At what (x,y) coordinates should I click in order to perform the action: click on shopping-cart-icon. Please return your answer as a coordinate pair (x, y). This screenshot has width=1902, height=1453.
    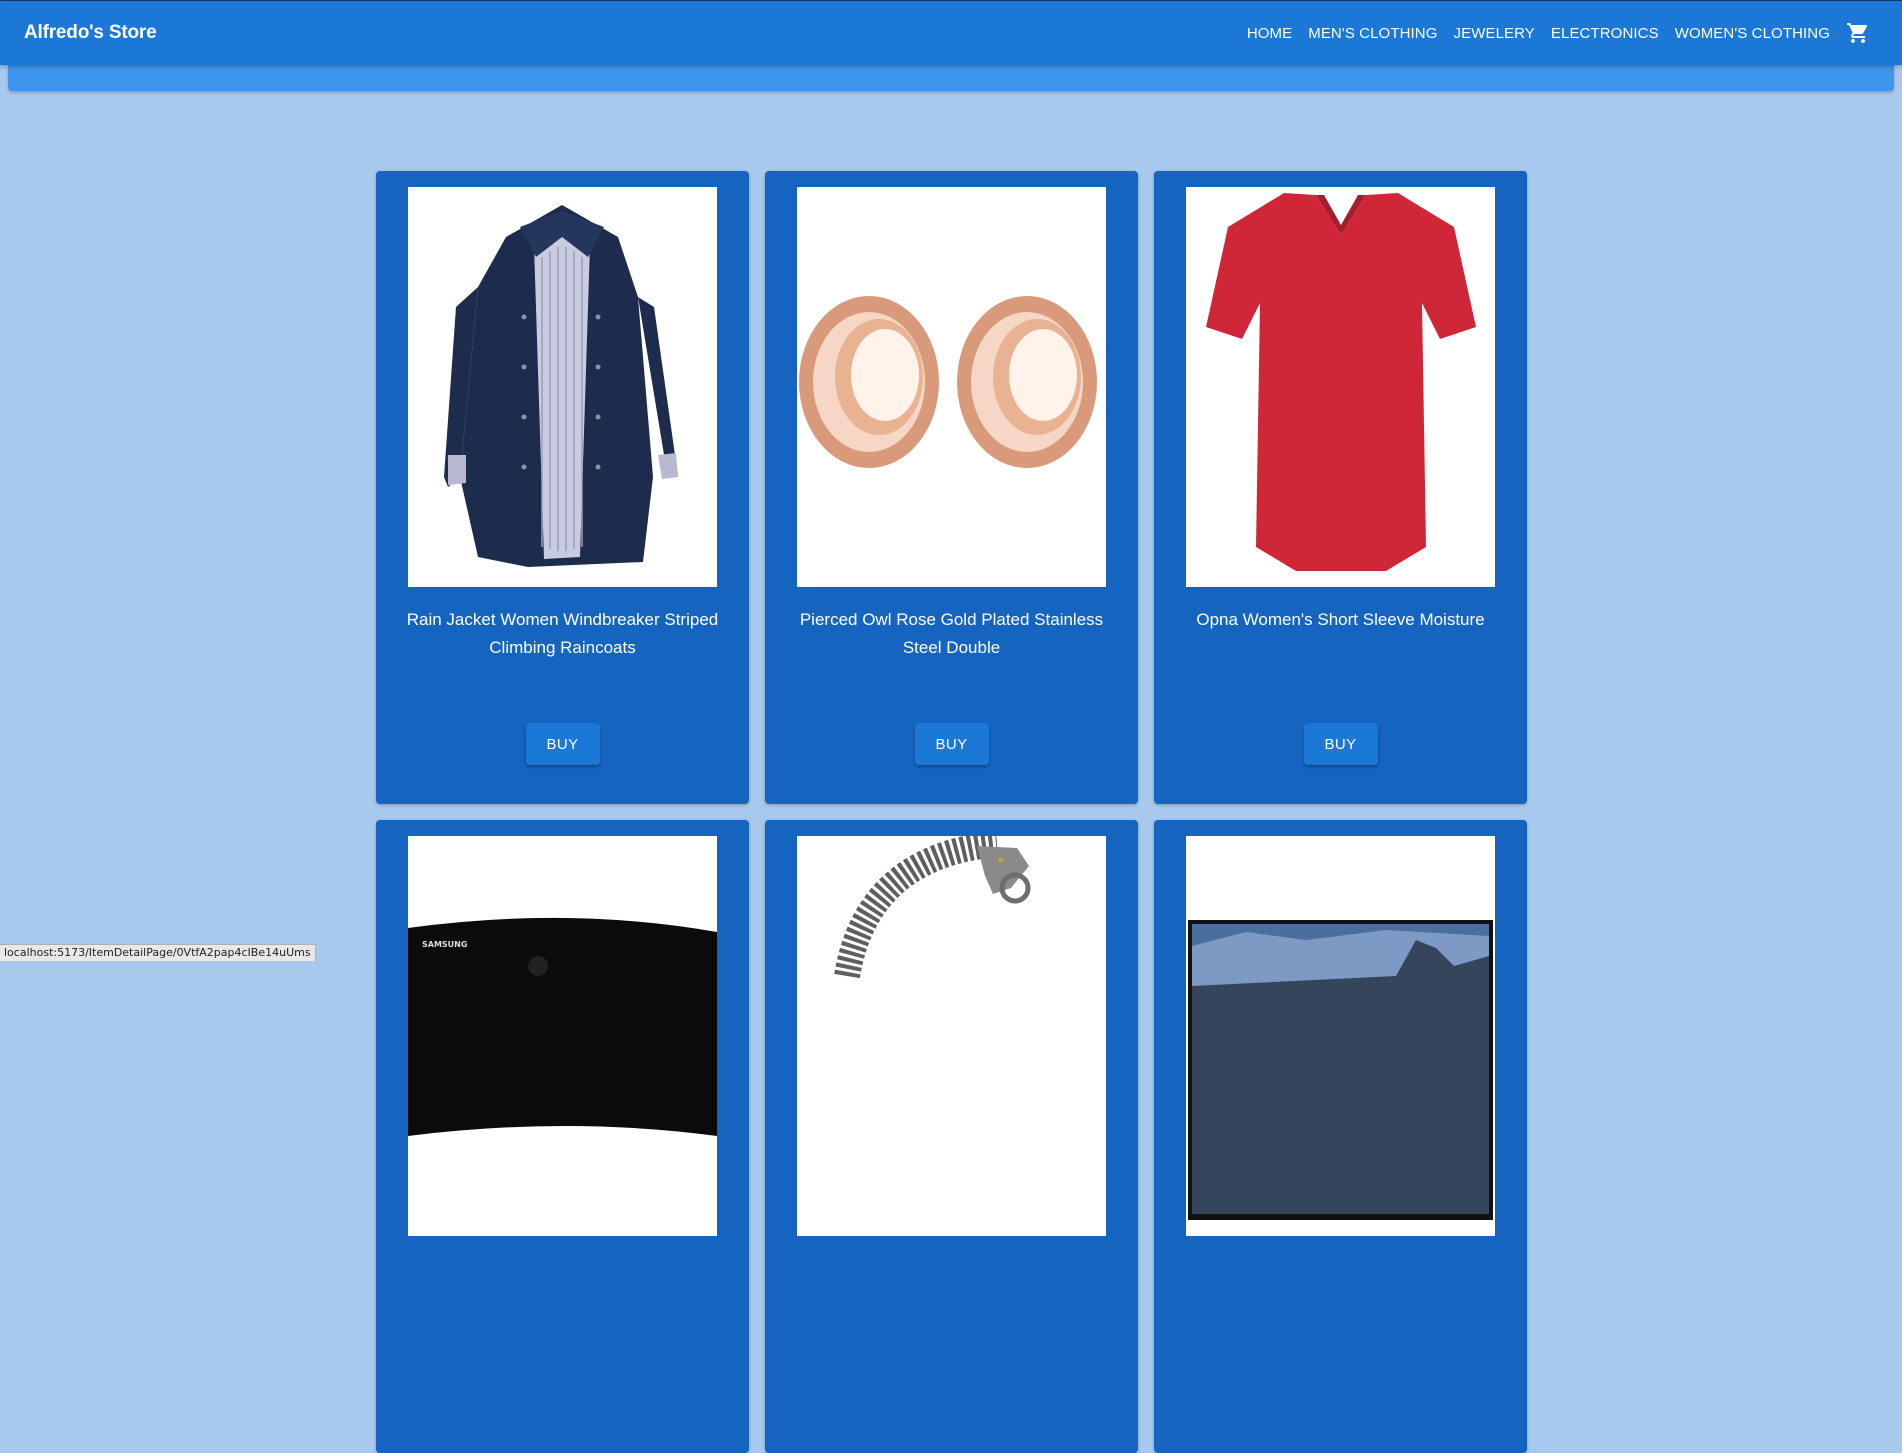
    Looking at the image, I should click on (1858, 33).